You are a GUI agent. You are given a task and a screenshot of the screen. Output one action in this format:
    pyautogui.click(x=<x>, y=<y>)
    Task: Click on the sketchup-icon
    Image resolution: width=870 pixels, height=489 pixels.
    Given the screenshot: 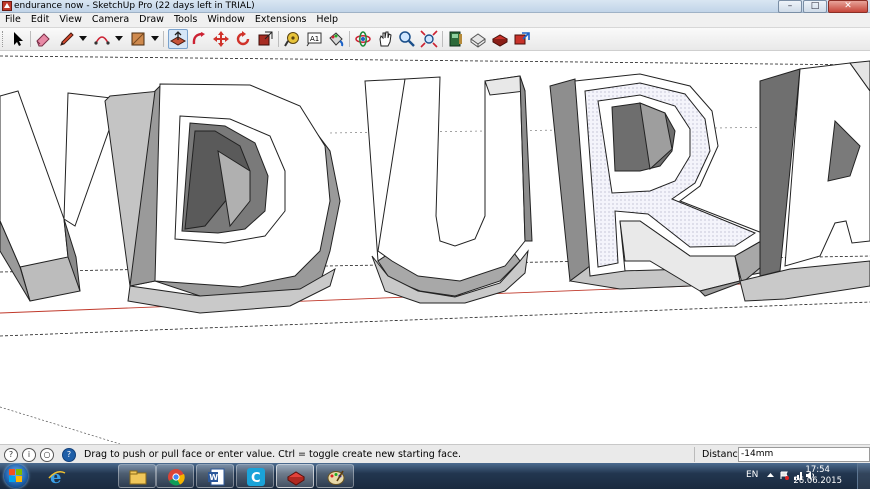 What is the action you would take?
    pyautogui.click(x=296, y=478)
    